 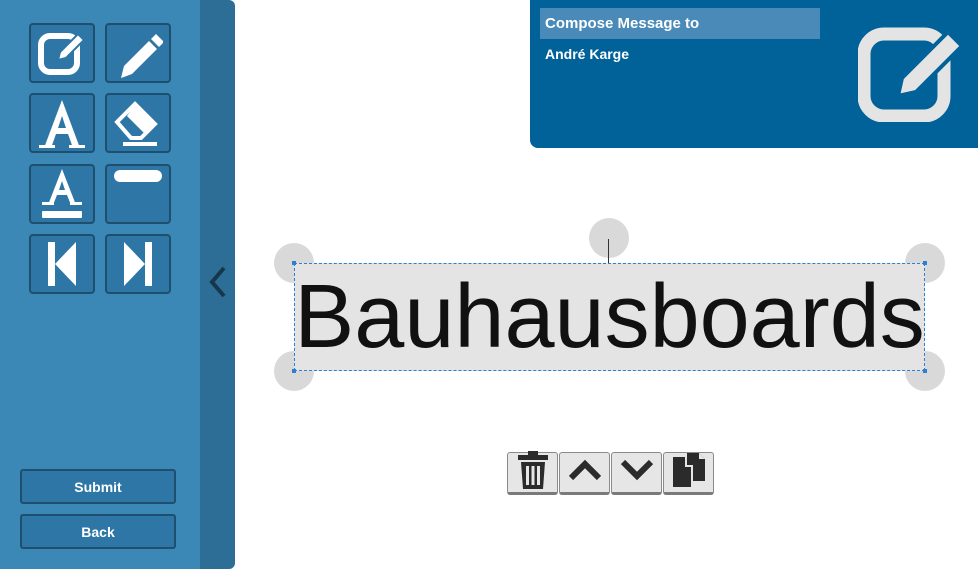 I want to click on compose-recipient: André Karge, so click(x=587, y=54).